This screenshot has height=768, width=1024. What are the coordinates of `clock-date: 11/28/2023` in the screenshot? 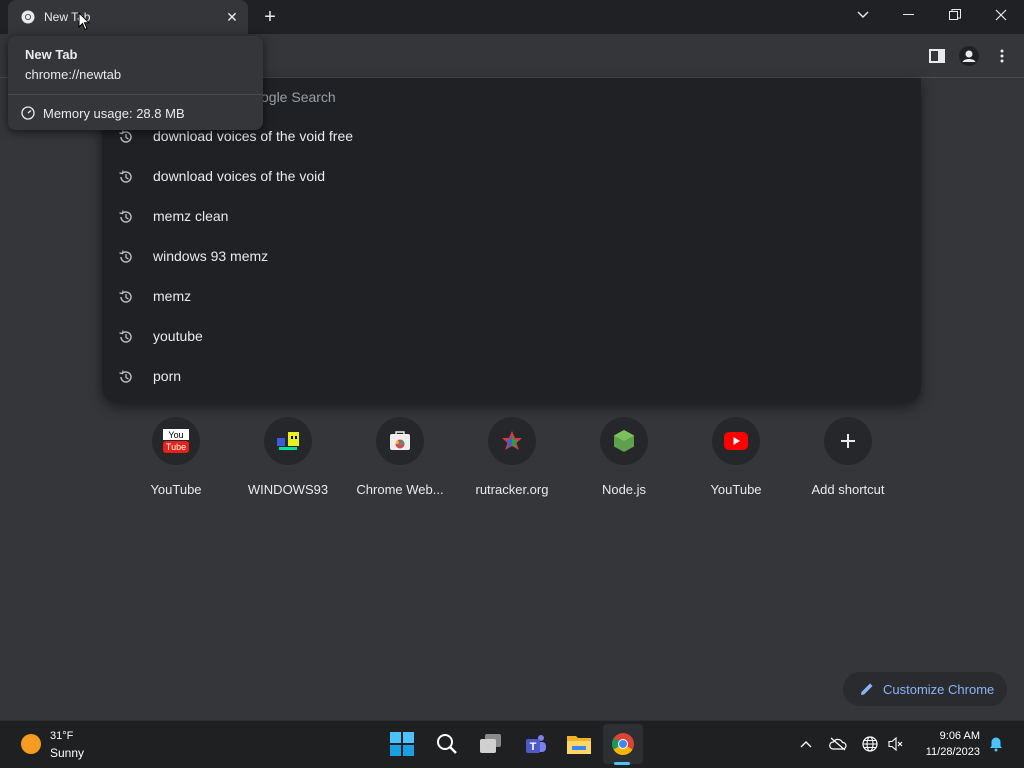 It's located at (946, 752).